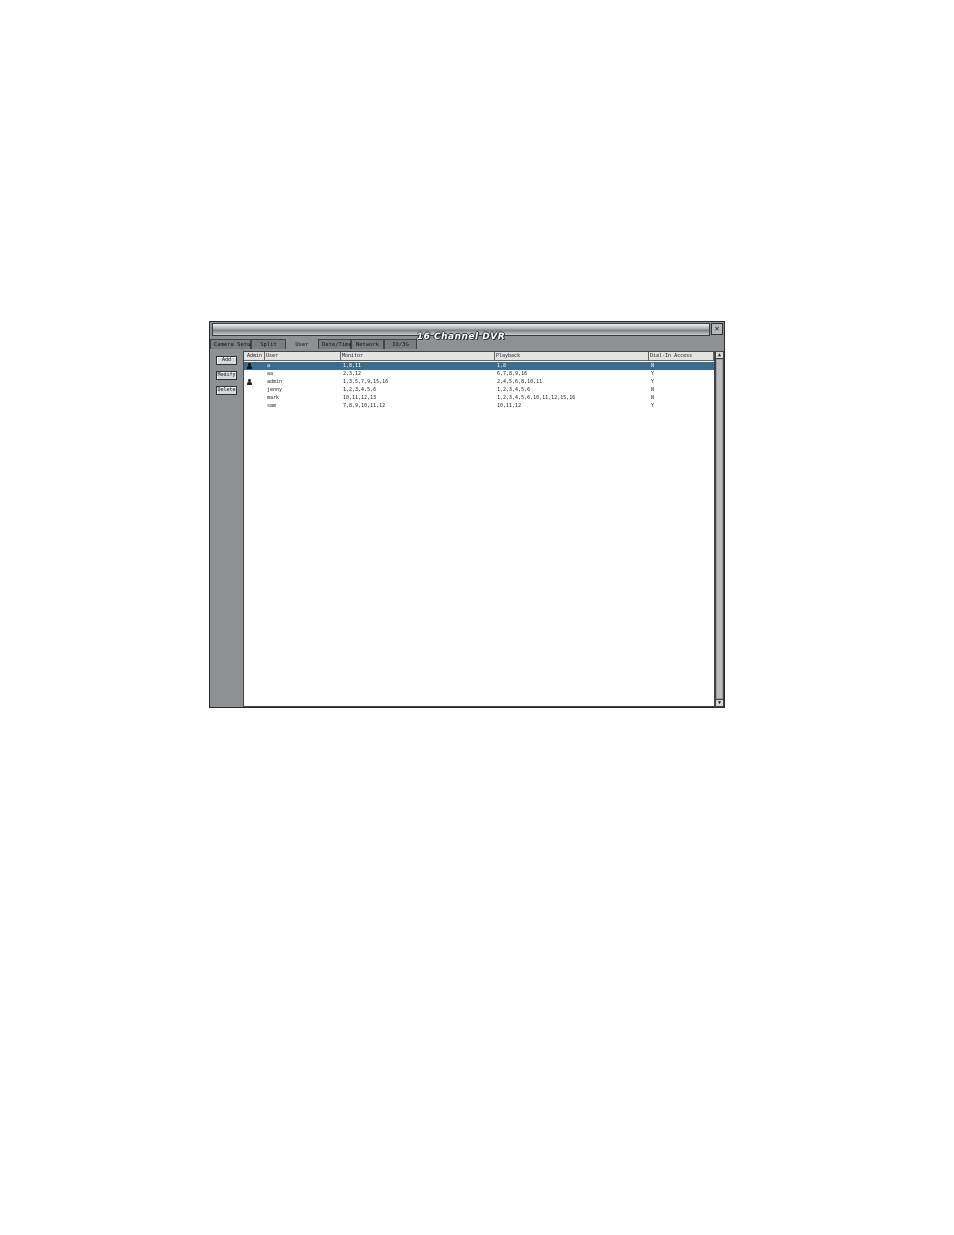 Image resolution: width=954 pixels, height=1235 pixels. What do you see at coordinates (520, 382) in the screenshot?
I see `playback-cell: 2,4,5,6,8,10,11` at bounding box center [520, 382].